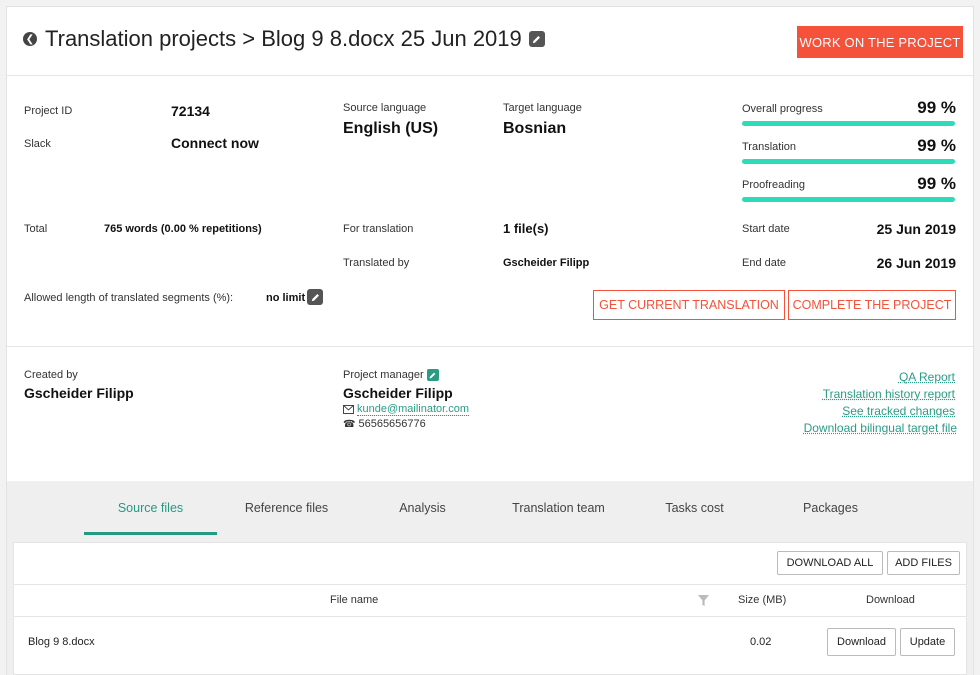 The image size is (980, 675). Describe the element at coordinates (61, 642) in the screenshot. I see `file-name-cell: Blog 9 8.docx` at that location.